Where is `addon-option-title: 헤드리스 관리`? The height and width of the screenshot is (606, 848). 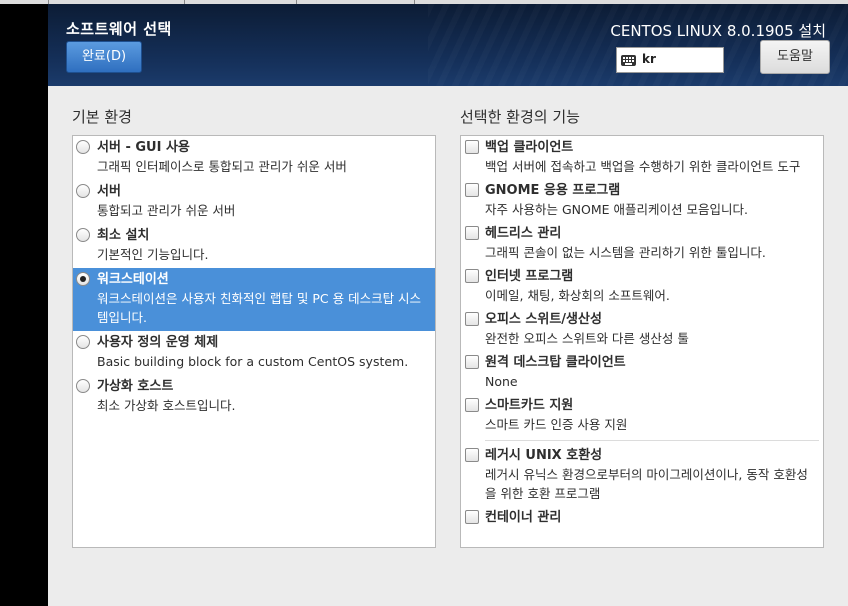 addon-option-title: 헤드리스 관리 is located at coordinates (523, 233).